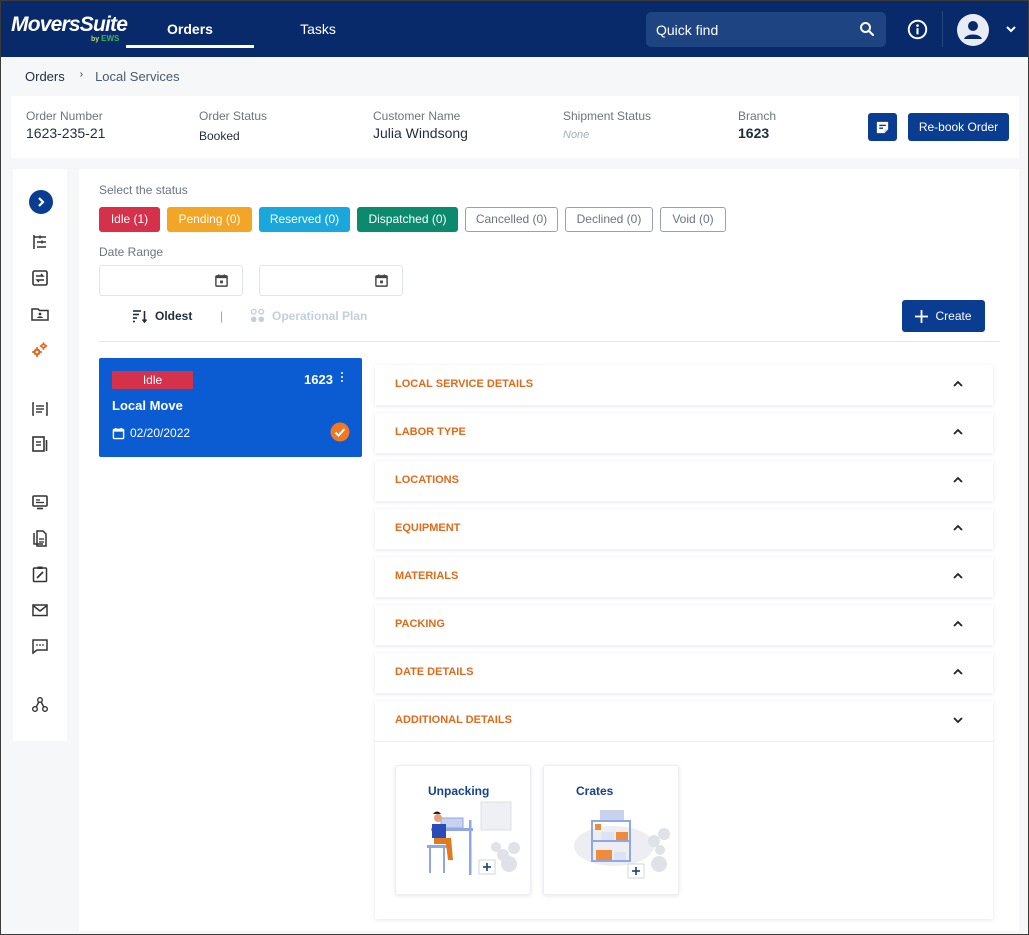 This screenshot has height=935, width=1029. What do you see at coordinates (511, 219) in the screenshot?
I see `status-chip-cancelled: Cancelled (0)` at bounding box center [511, 219].